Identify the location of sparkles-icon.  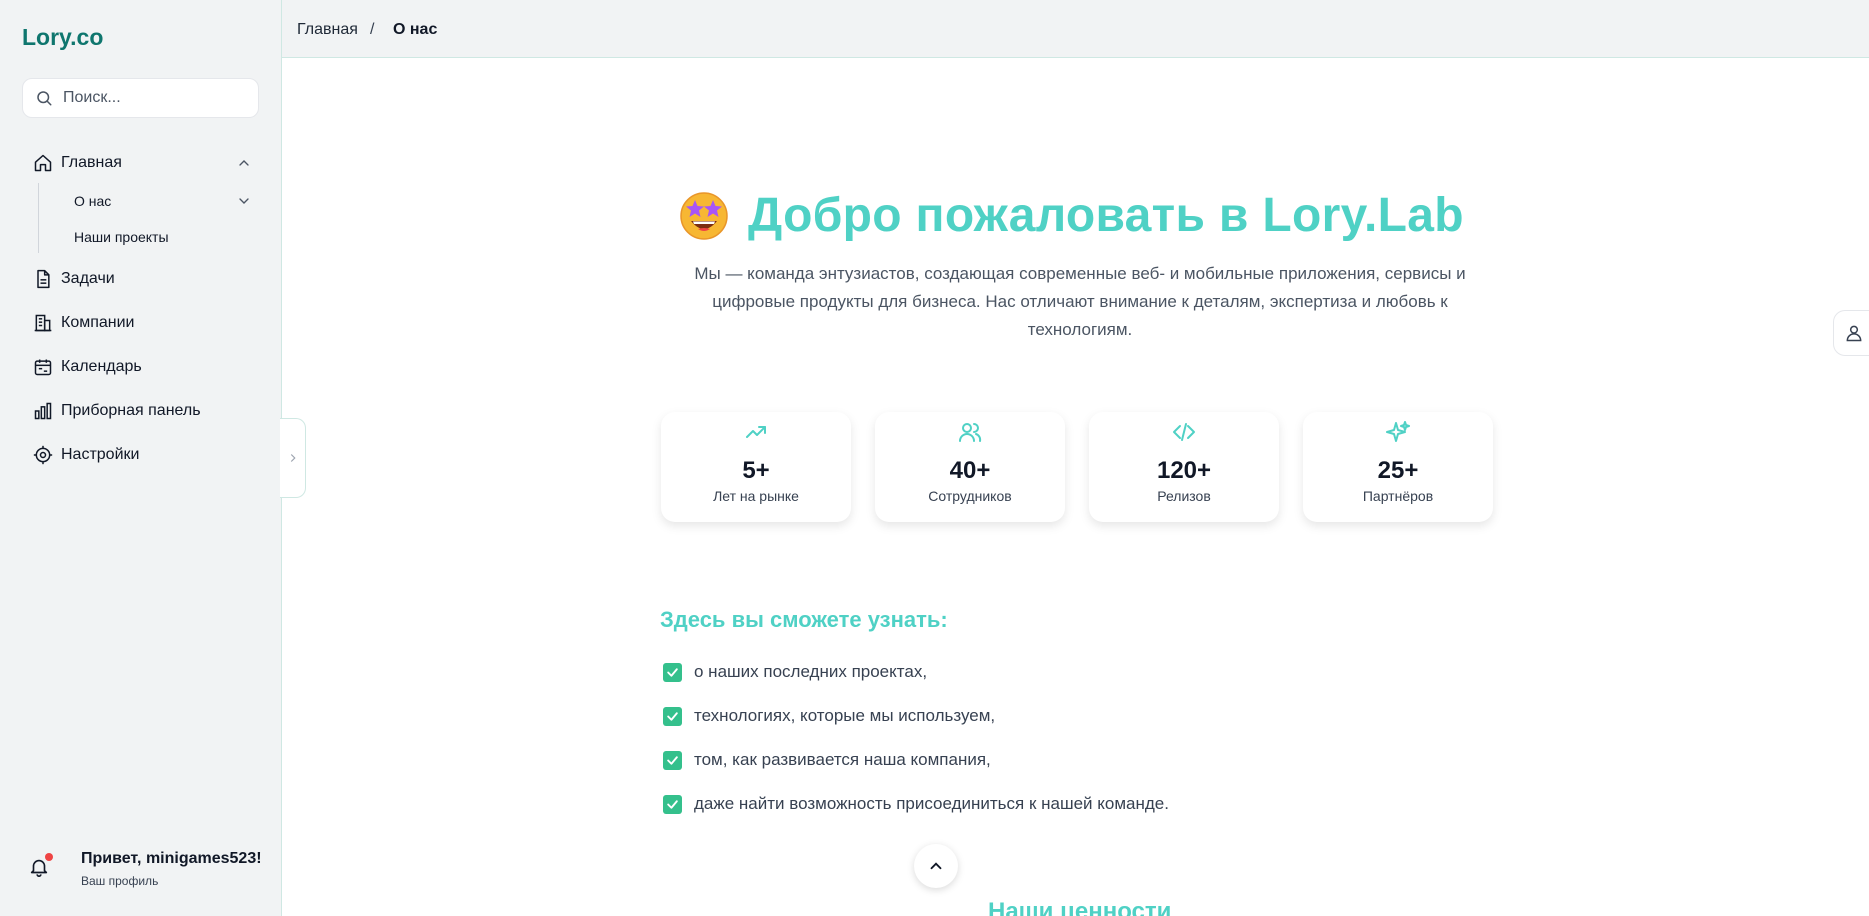
(1398, 431).